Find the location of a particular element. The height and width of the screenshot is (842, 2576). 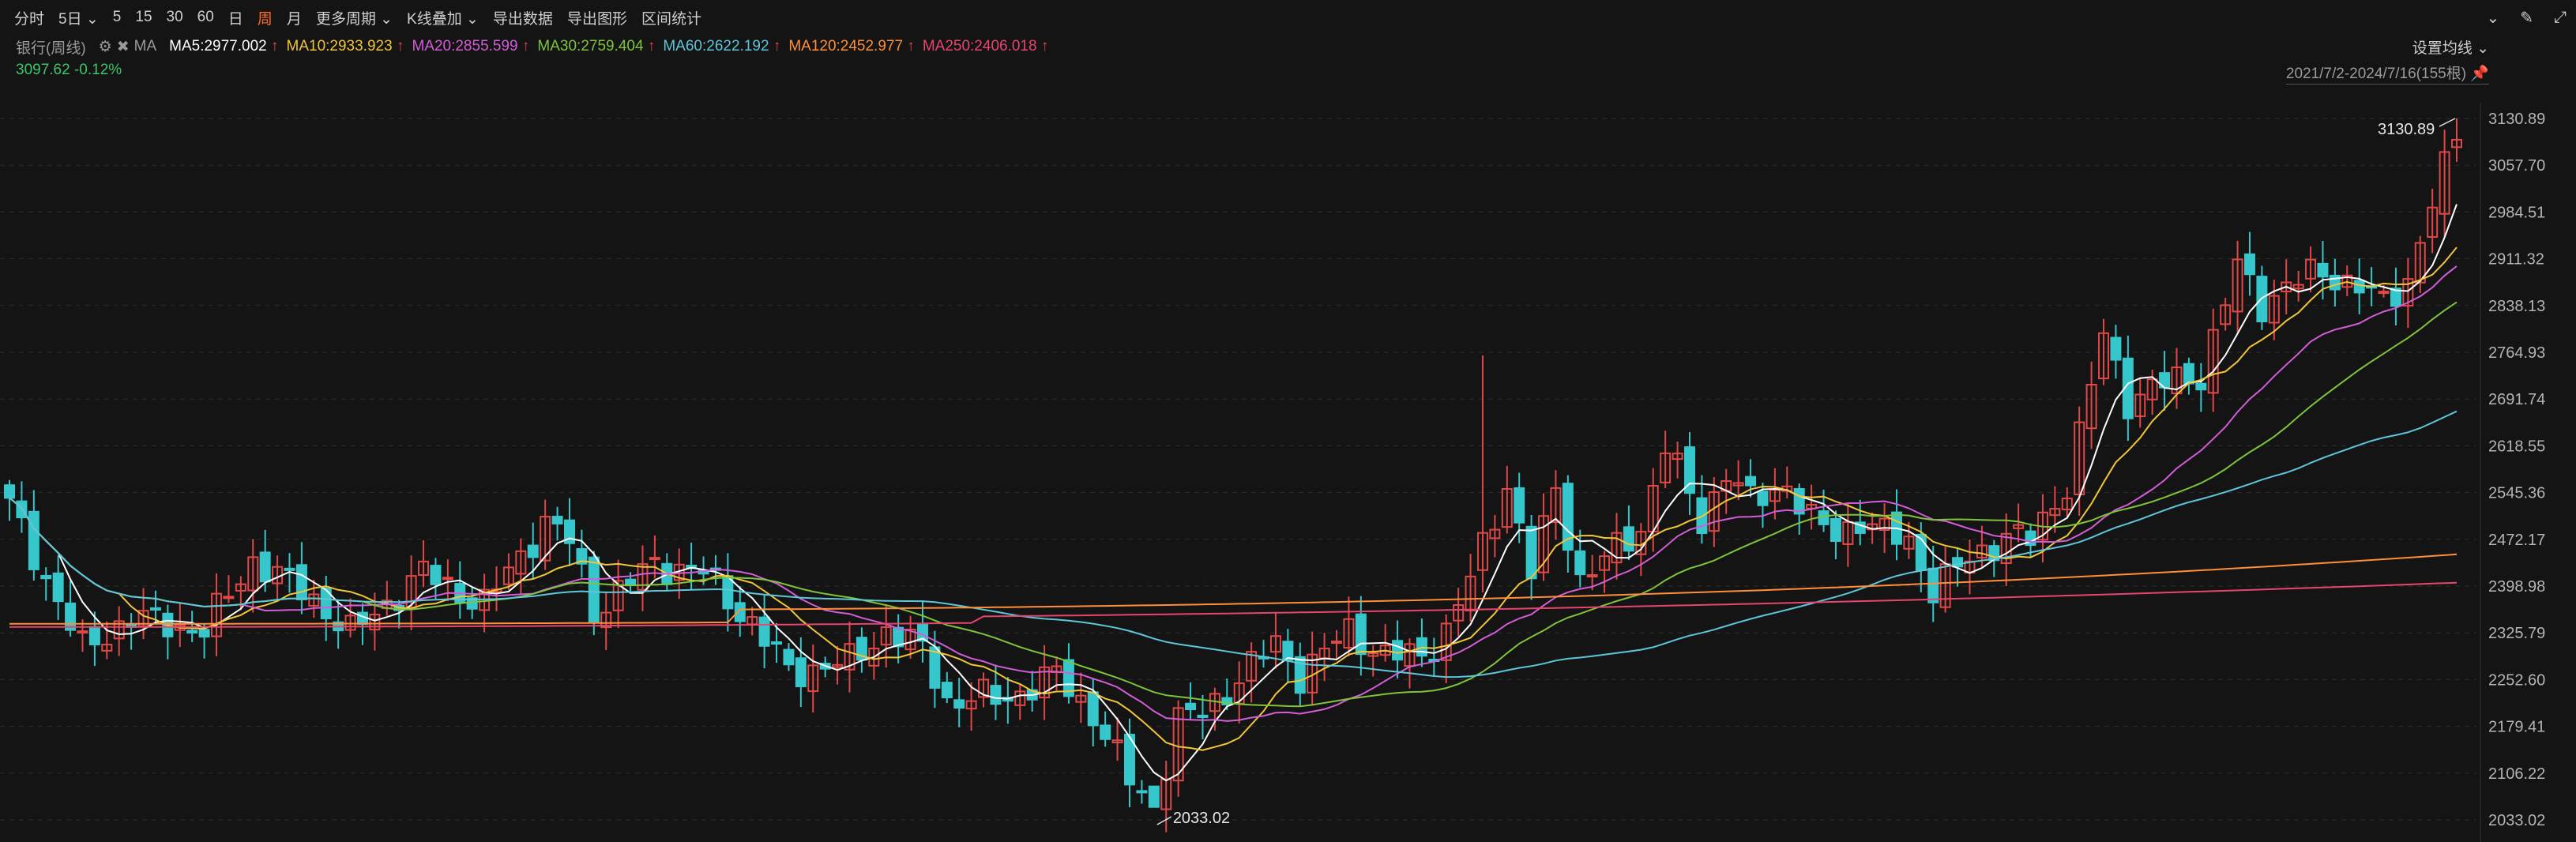

low-label: 2033.02 is located at coordinates (1202, 818).